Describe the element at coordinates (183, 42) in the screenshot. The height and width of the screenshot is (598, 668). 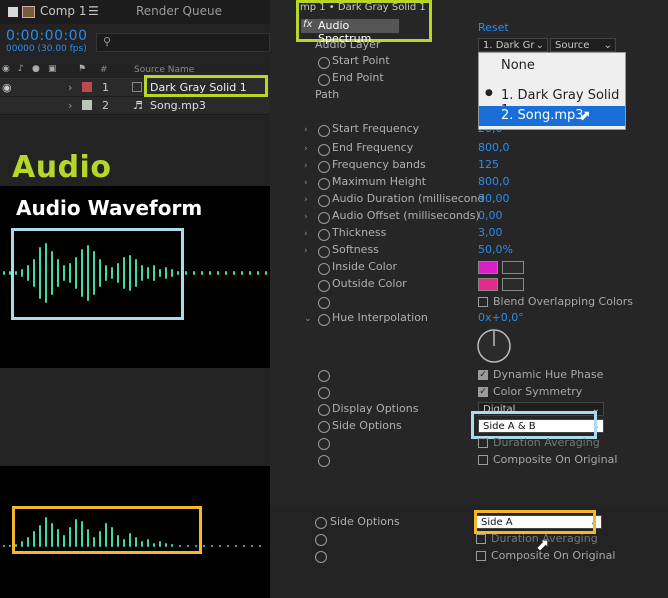
I see `search-input: ⚲` at that location.